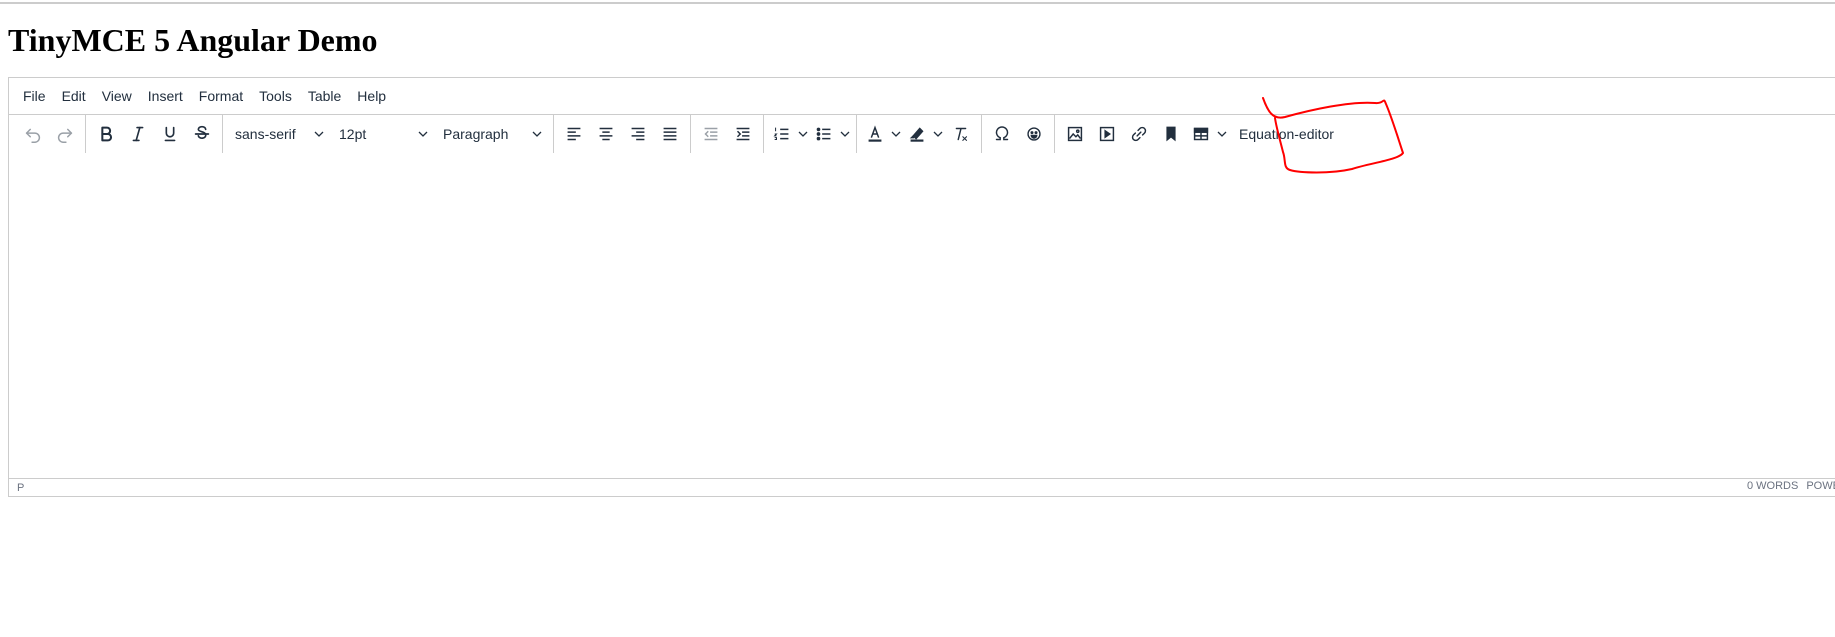 The height and width of the screenshot is (637, 1835). I want to click on menu-tools: Tools, so click(275, 96).